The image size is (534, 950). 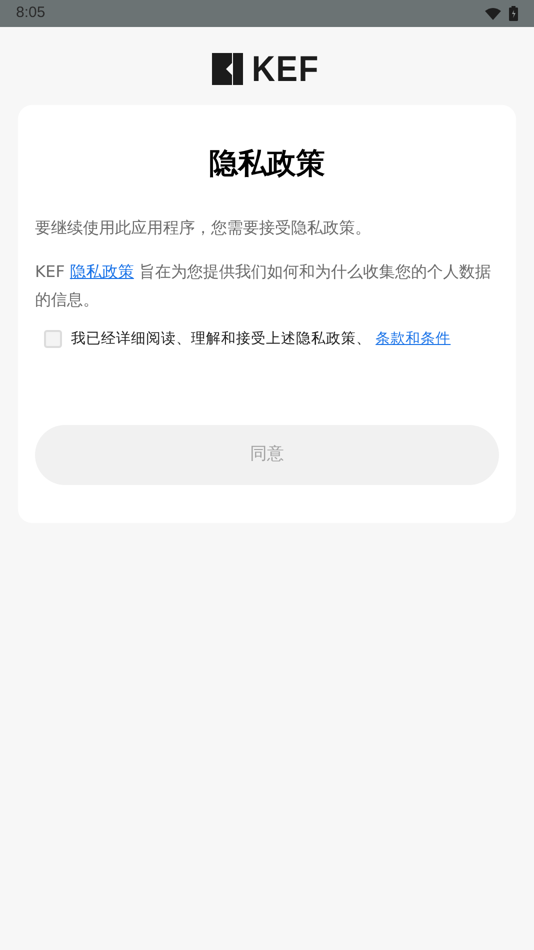 What do you see at coordinates (53, 339) in the screenshot?
I see `consent-checkbox` at bounding box center [53, 339].